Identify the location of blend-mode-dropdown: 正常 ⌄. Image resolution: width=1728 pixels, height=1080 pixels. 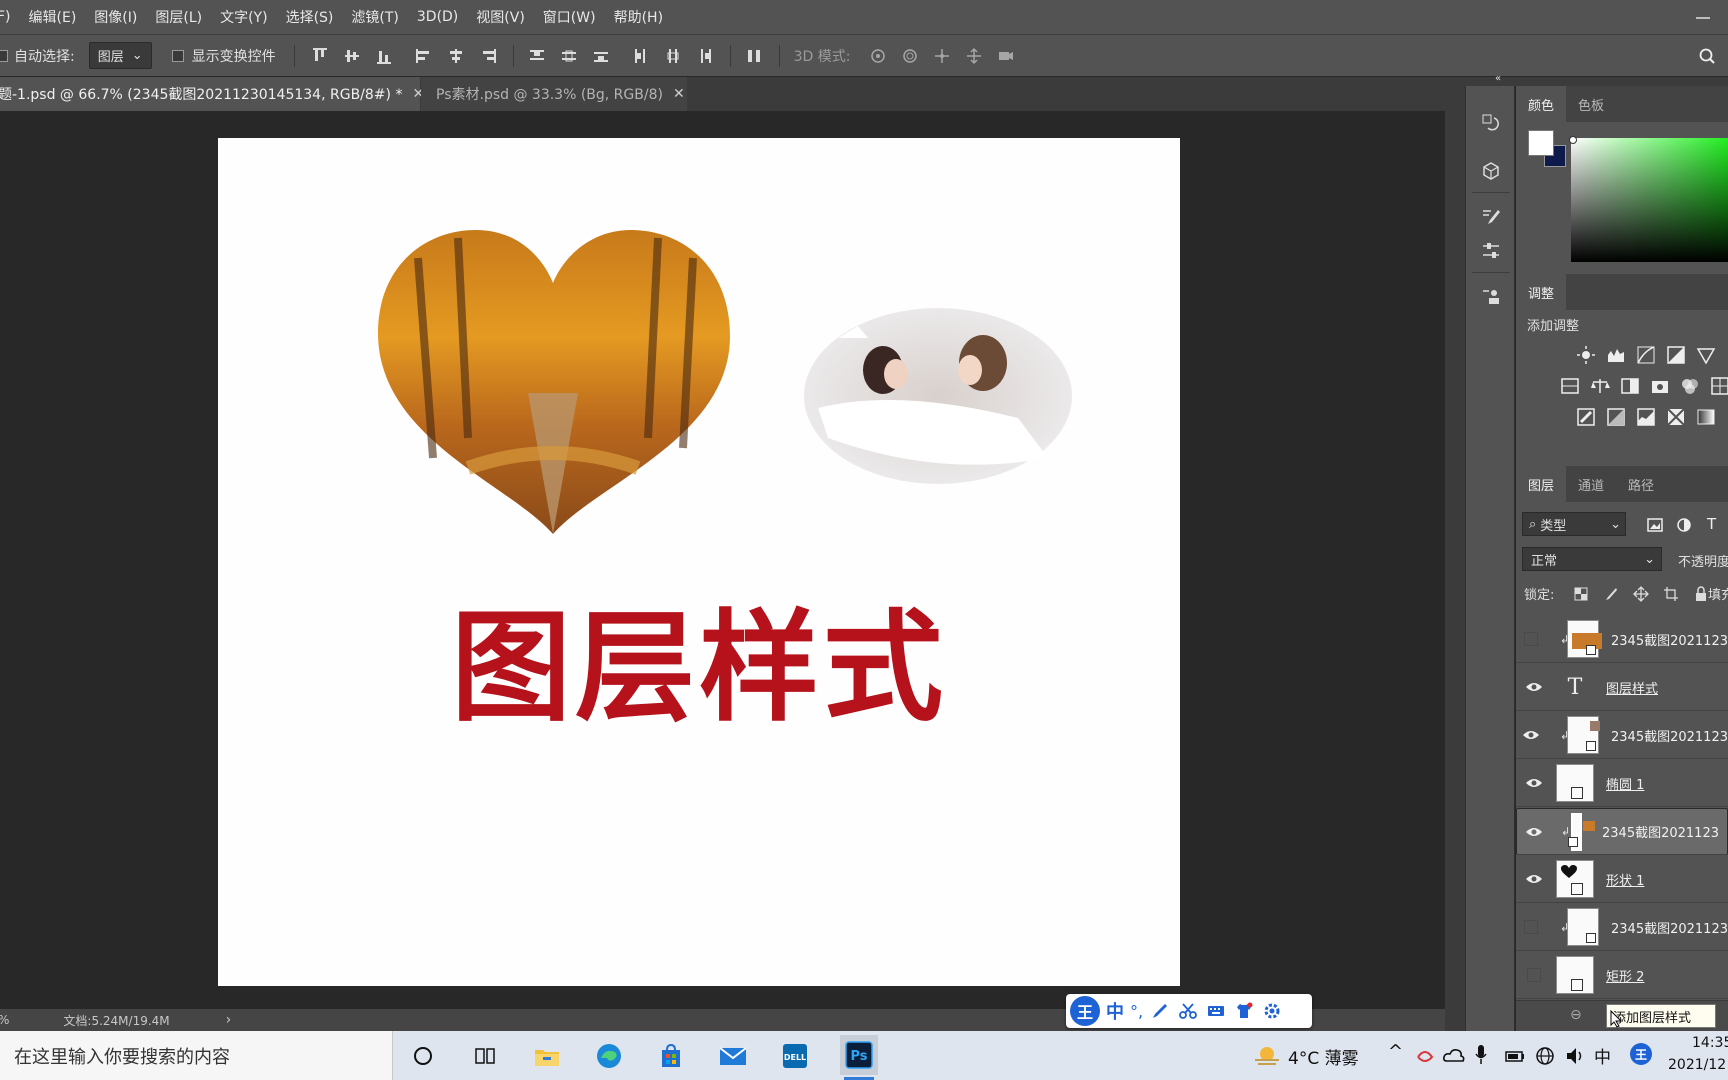
(1592, 559).